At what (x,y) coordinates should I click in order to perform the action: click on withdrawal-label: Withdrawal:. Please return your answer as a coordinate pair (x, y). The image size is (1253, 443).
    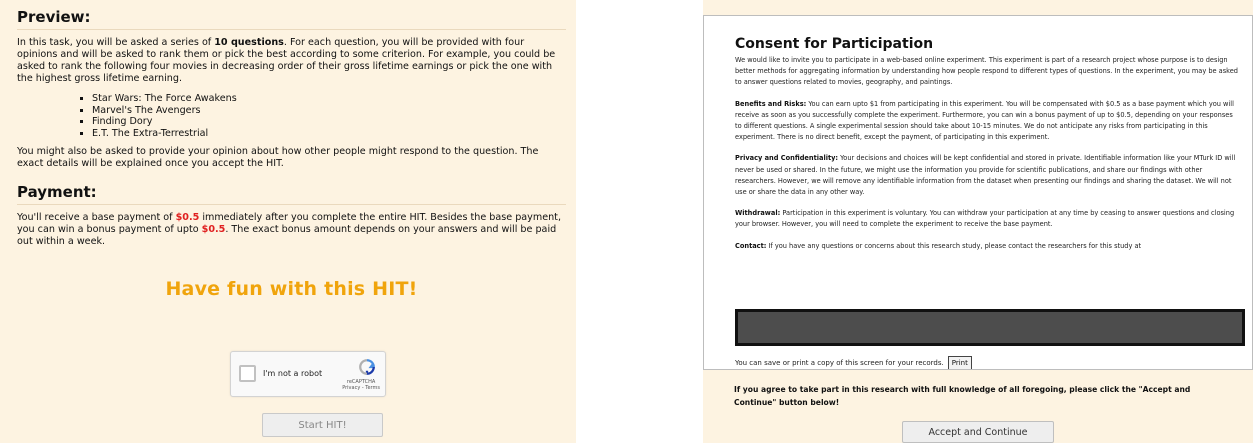
    Looking at the image, I should click on (758, 213).